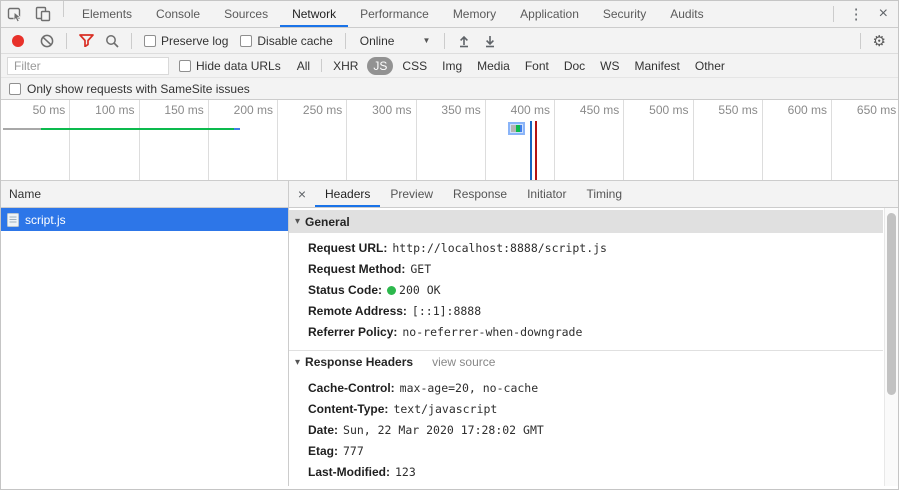 The height and width of the screenshot is (490, 899). I want to click on export-har-button, so click(490, 41).